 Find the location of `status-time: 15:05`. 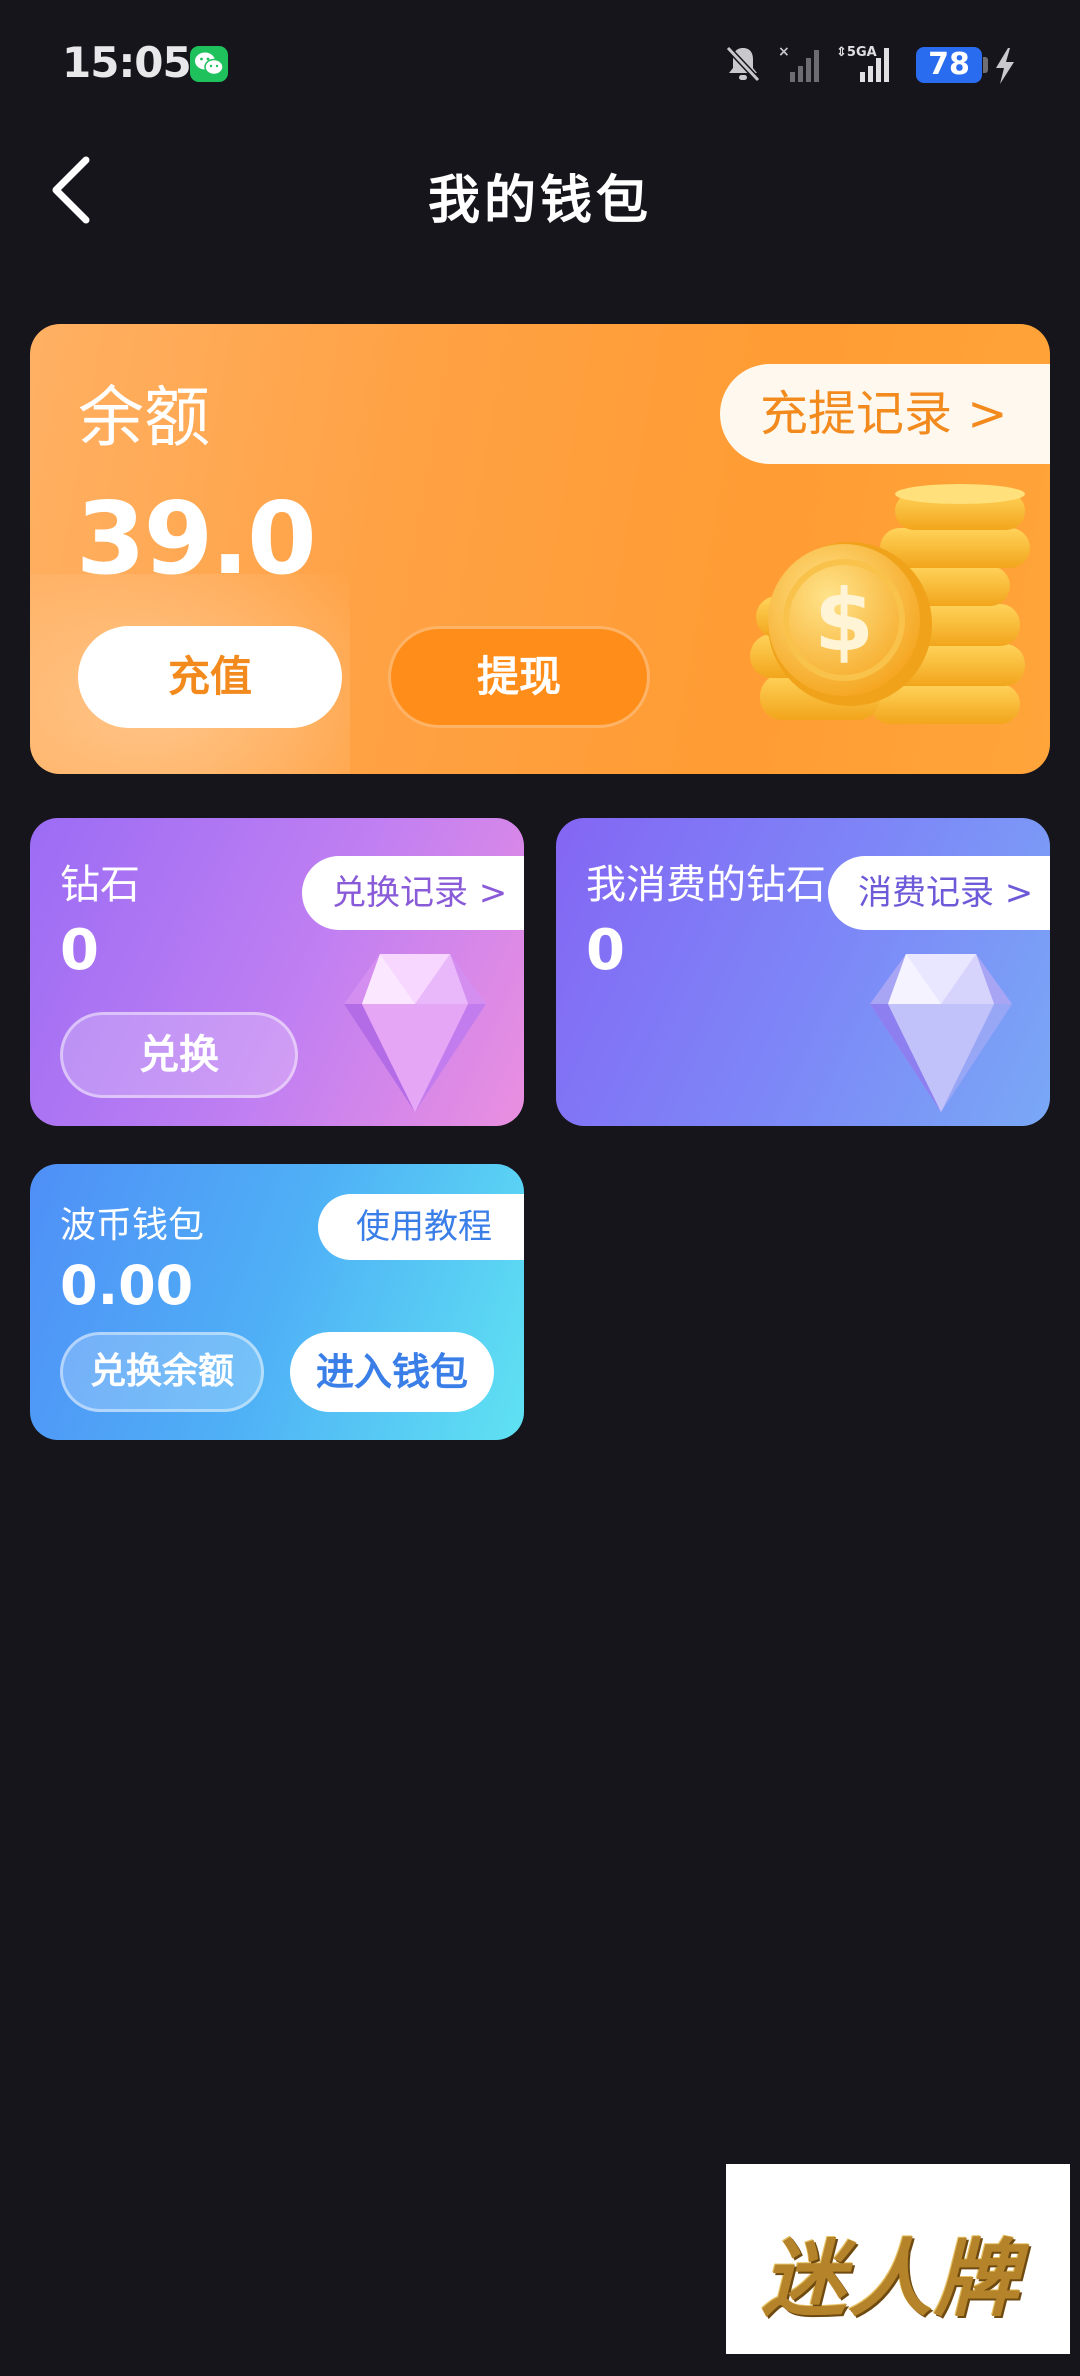

status-time: 15:05 is located at coordinates (127, 62).